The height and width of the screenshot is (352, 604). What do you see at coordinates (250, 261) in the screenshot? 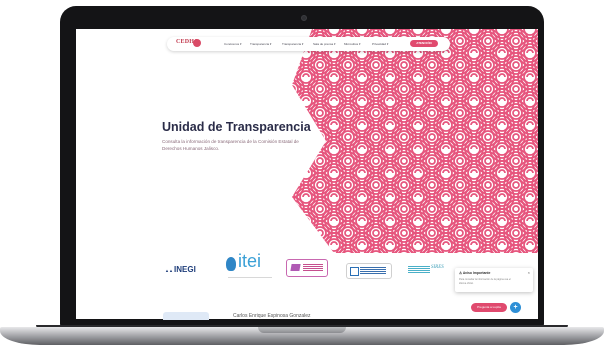
I see `itei-label: itei` at bounding box center [250, 261].